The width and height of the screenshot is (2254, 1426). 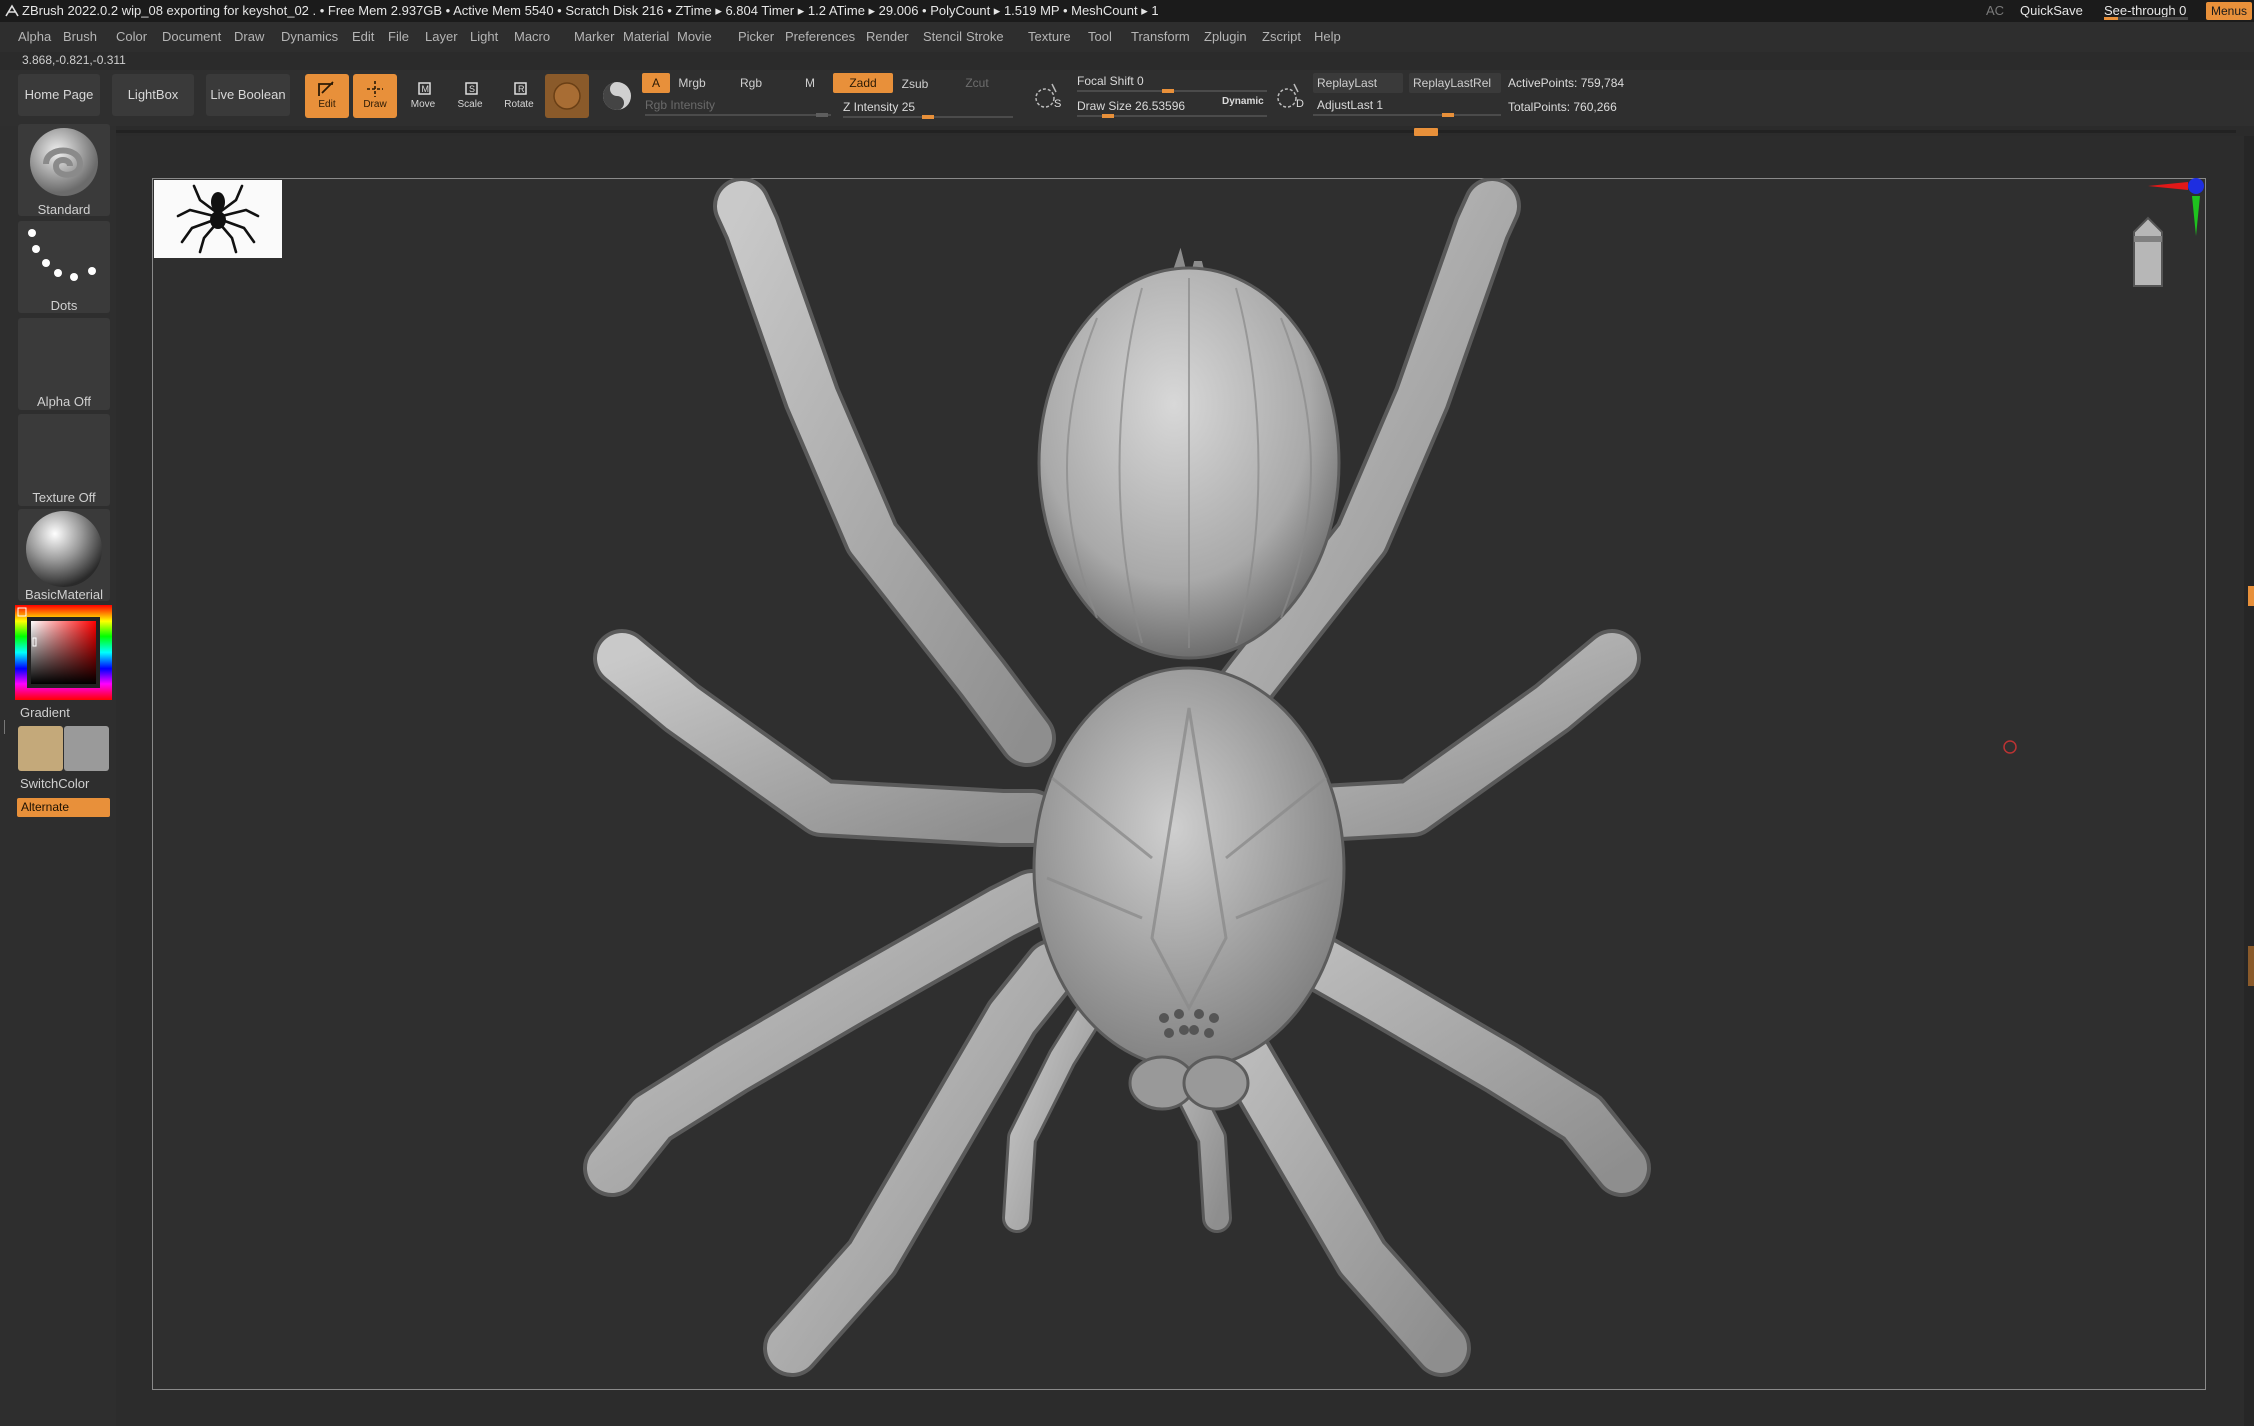 What do you see at coordinates (64, 401) in the screenshot?
I see `alpha-label: Alpha Off` at bounding box center [64, 401].